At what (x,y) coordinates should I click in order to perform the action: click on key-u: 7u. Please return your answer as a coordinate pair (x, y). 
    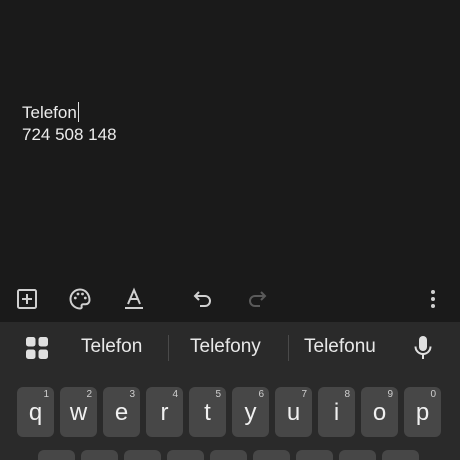
    Looking at the image, I should click on (293, 412).